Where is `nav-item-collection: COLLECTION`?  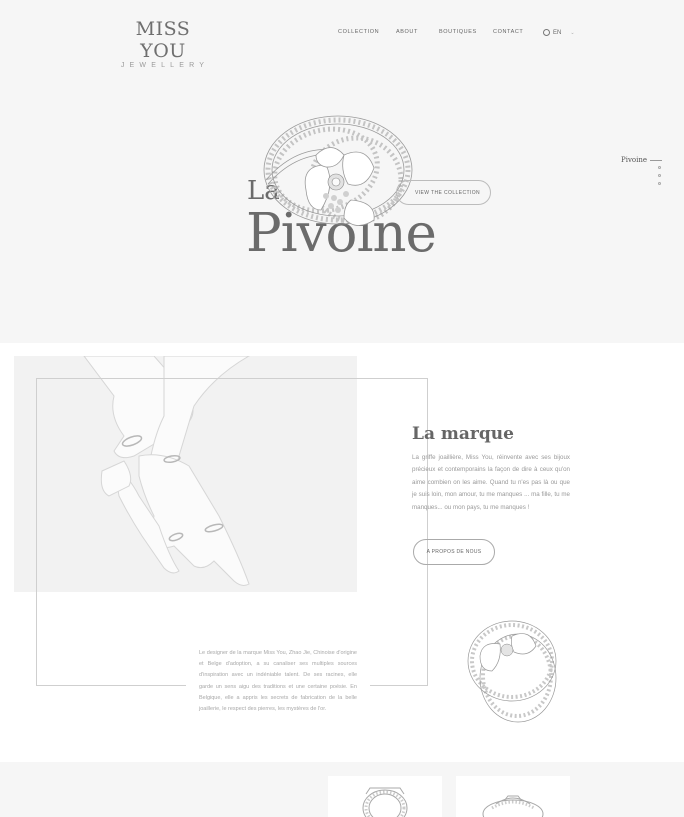 nav-item-collection: COLLECTION is located at coordinates (358, 32).